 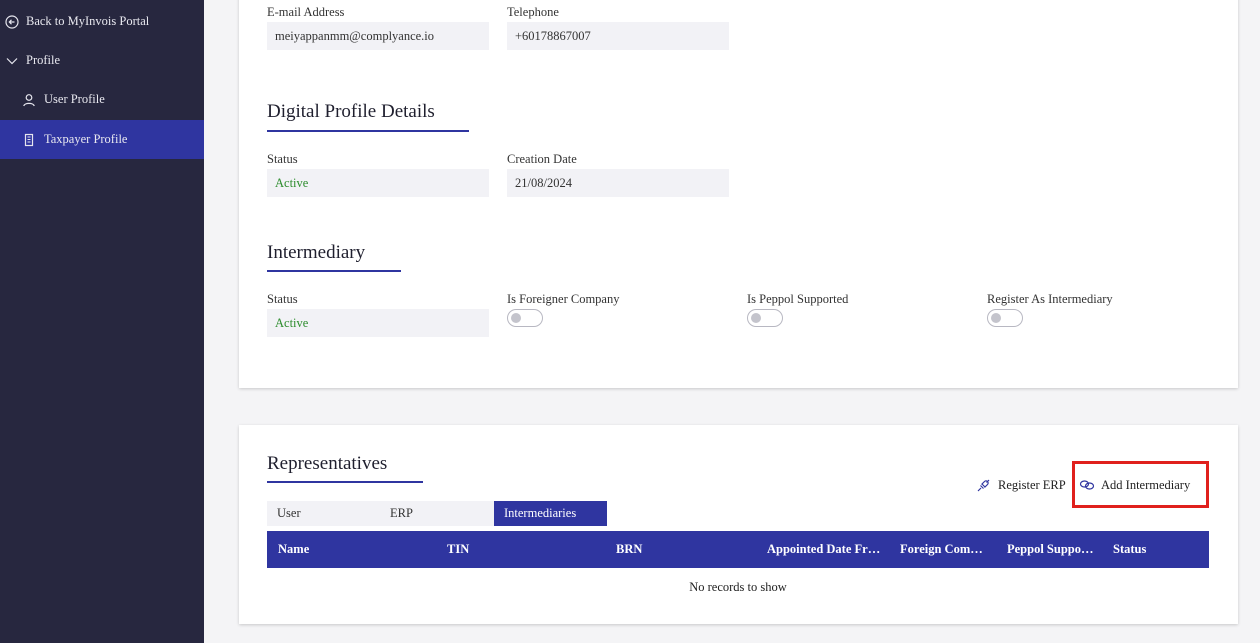 What do you see at coordinates (306, 12) in the screenshot?
I see `email-label: E-mail Address` at bounding box center [306, 12].